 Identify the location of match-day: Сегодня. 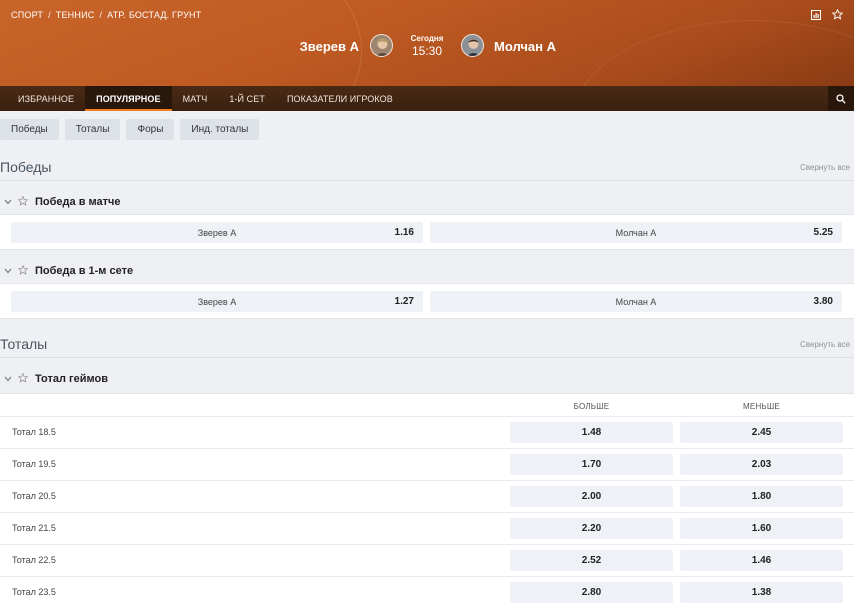
(427, 38).